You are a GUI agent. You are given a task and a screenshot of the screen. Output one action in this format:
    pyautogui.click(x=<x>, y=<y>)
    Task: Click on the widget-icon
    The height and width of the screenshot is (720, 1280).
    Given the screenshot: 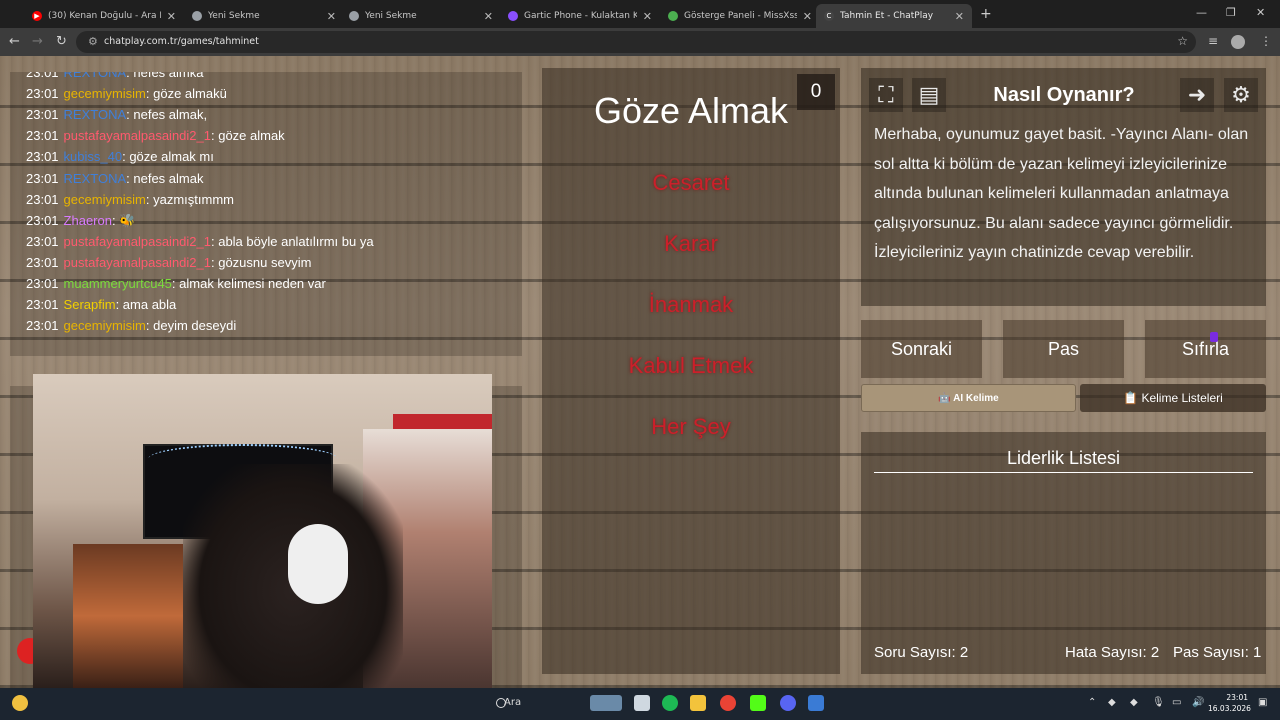 What is the action you would take?
    pyautogui.click(x=606, y=703)
    